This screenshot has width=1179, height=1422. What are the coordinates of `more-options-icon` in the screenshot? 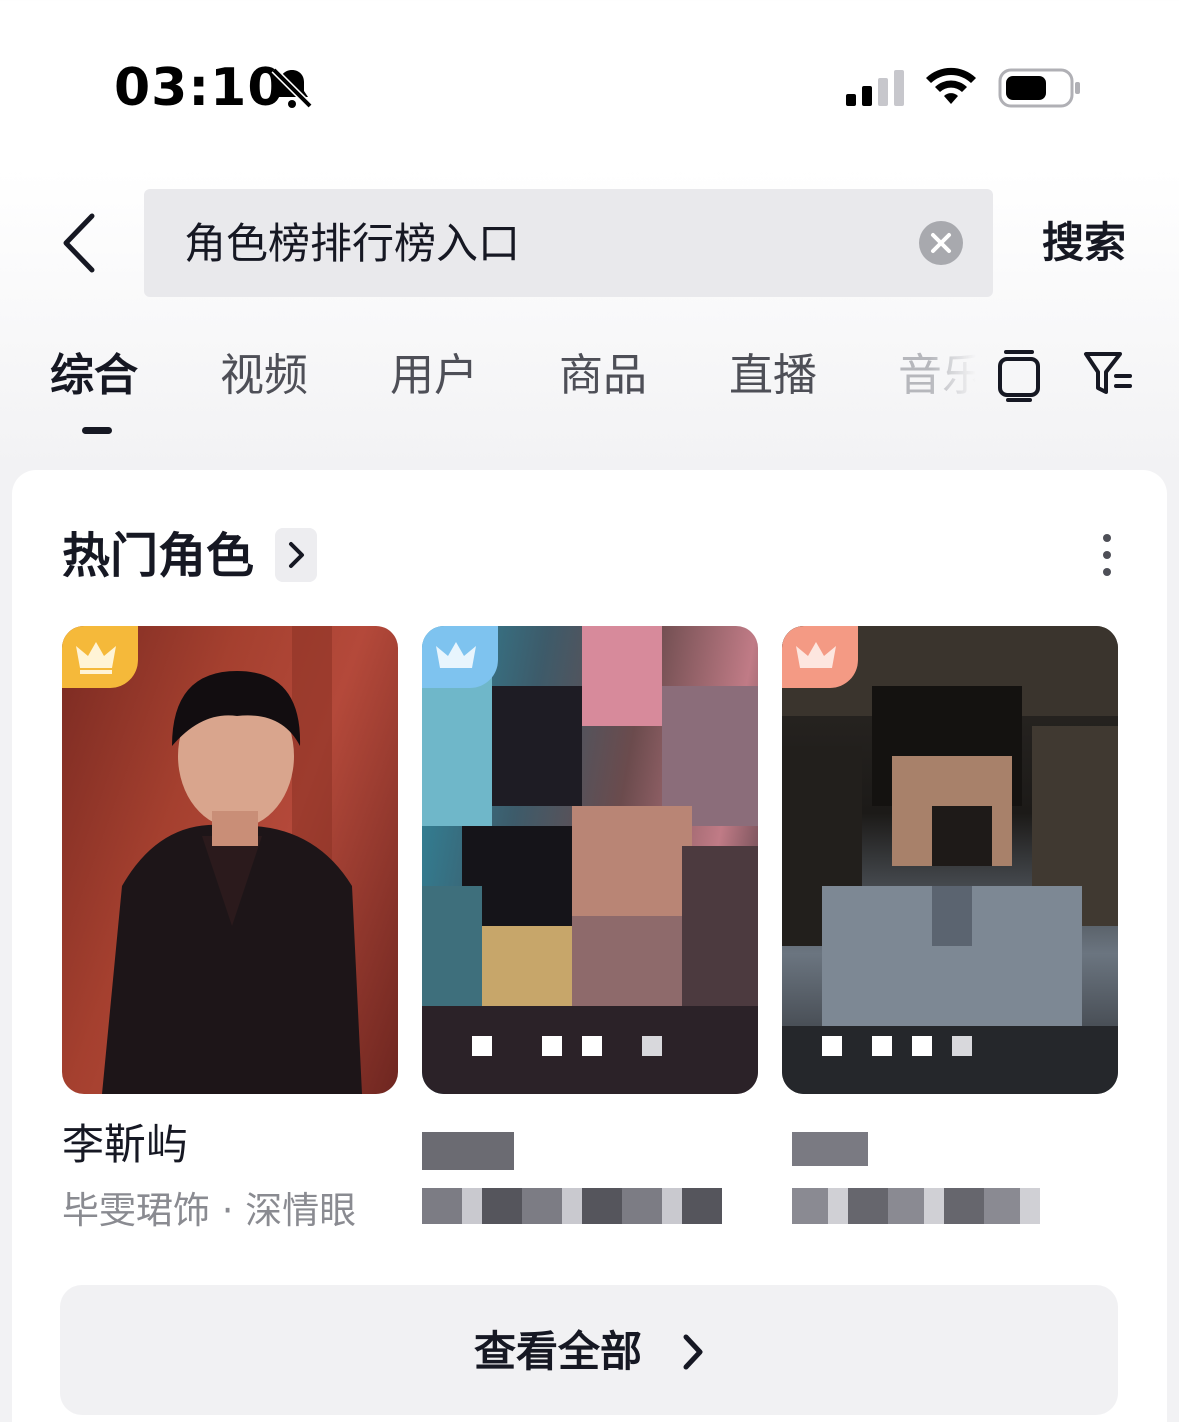 It's located at (1107, 555).